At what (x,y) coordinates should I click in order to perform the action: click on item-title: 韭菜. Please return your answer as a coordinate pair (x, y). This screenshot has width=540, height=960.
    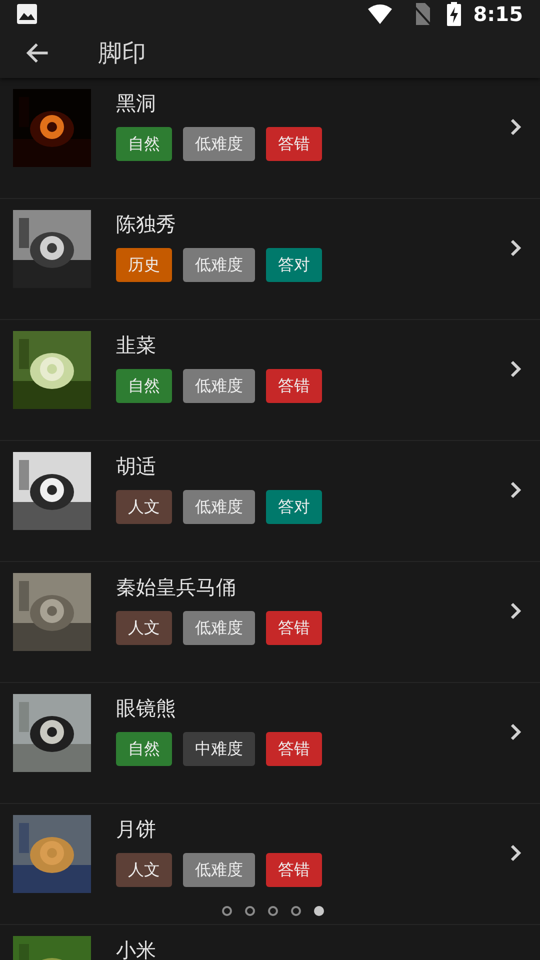
    Looking at the image, I should click on (136, 345).